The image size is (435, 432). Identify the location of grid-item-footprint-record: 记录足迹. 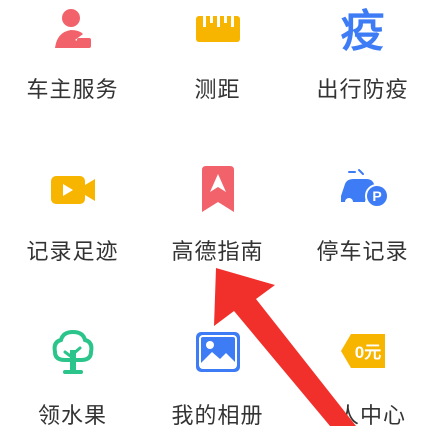
(72, 197).